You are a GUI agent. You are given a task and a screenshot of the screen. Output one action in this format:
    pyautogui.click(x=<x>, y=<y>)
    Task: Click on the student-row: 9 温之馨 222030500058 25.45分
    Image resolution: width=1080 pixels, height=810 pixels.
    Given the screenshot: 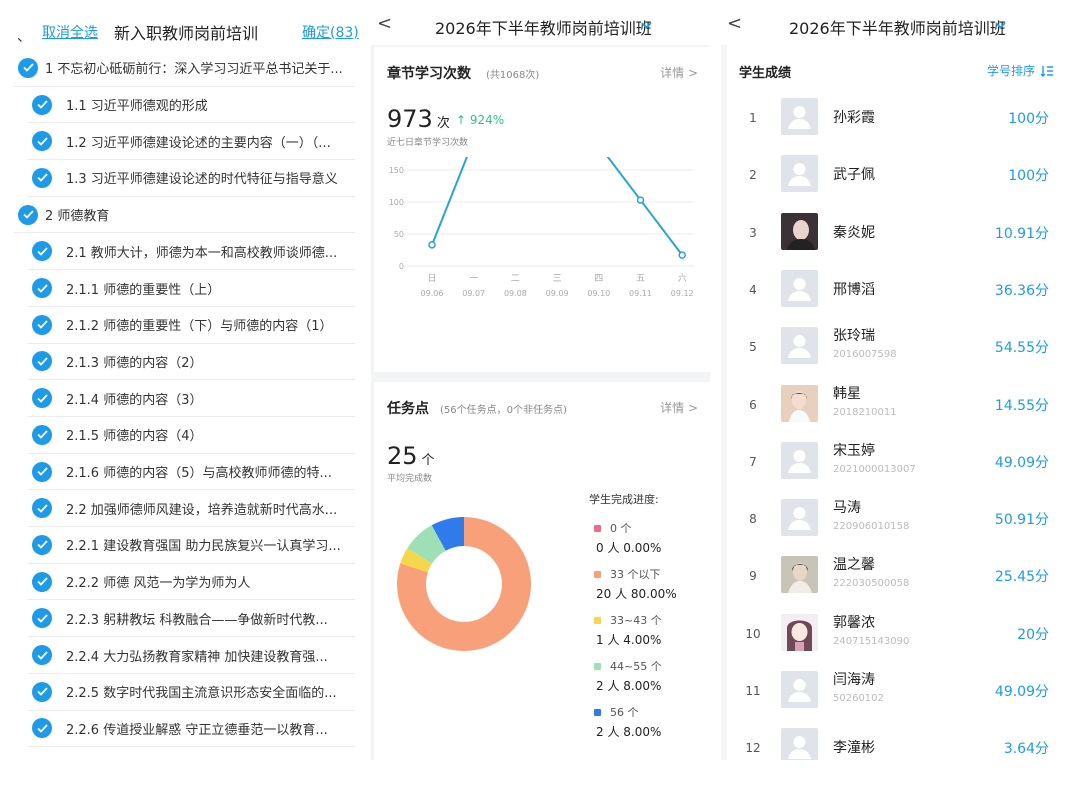 What is the action you would take?
    pyautogui.click(x=896, y=576)
    